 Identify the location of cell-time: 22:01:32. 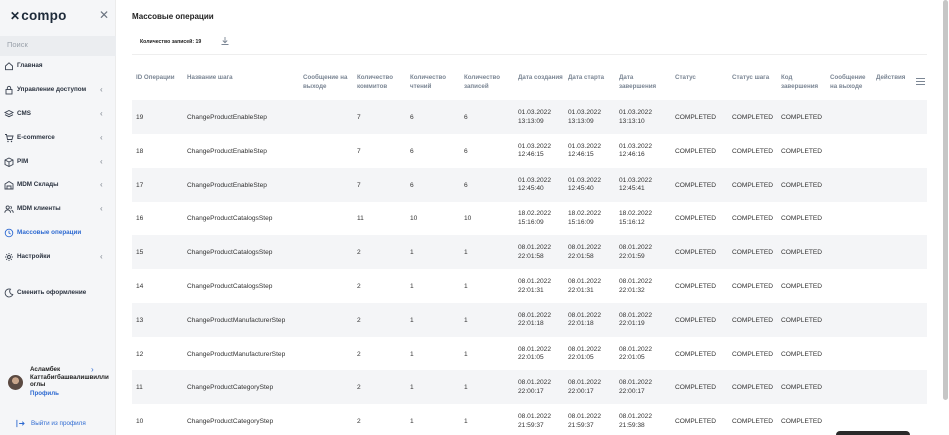
(632, 290).